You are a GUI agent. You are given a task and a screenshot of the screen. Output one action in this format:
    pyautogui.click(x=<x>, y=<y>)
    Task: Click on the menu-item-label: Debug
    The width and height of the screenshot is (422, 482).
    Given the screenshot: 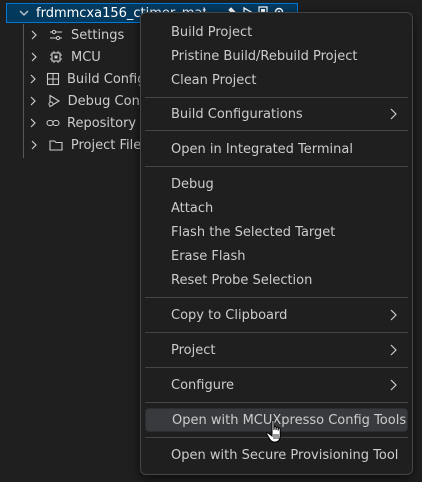 What is the action you would take?
    pyautogui.click(x=192, y=184)
    